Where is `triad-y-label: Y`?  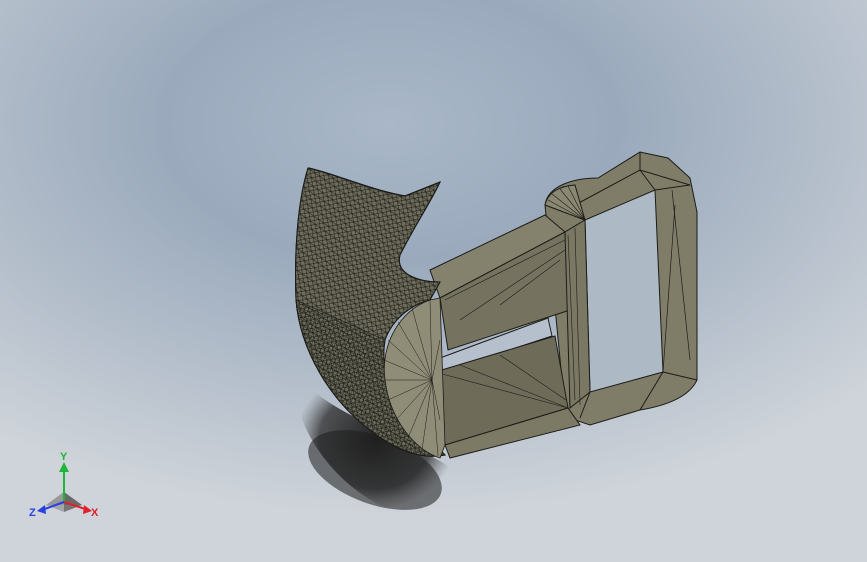 triad-y-label: Y is located at coordinates (64, 457).